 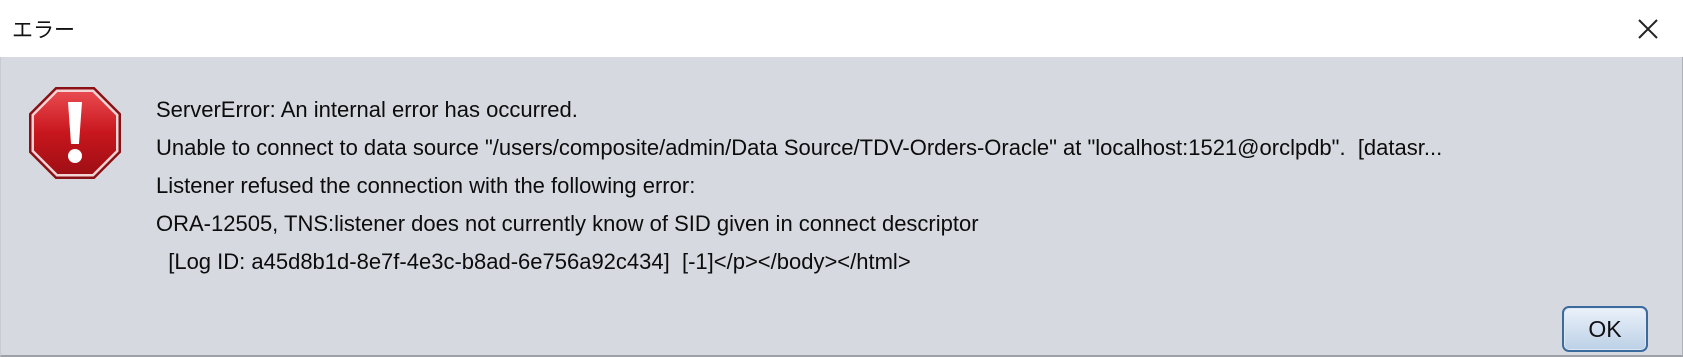 What do you see at coordinates (1605, 329) in the screenshot?
I see `ok-button: OK` at bounding box center [1605, 329].